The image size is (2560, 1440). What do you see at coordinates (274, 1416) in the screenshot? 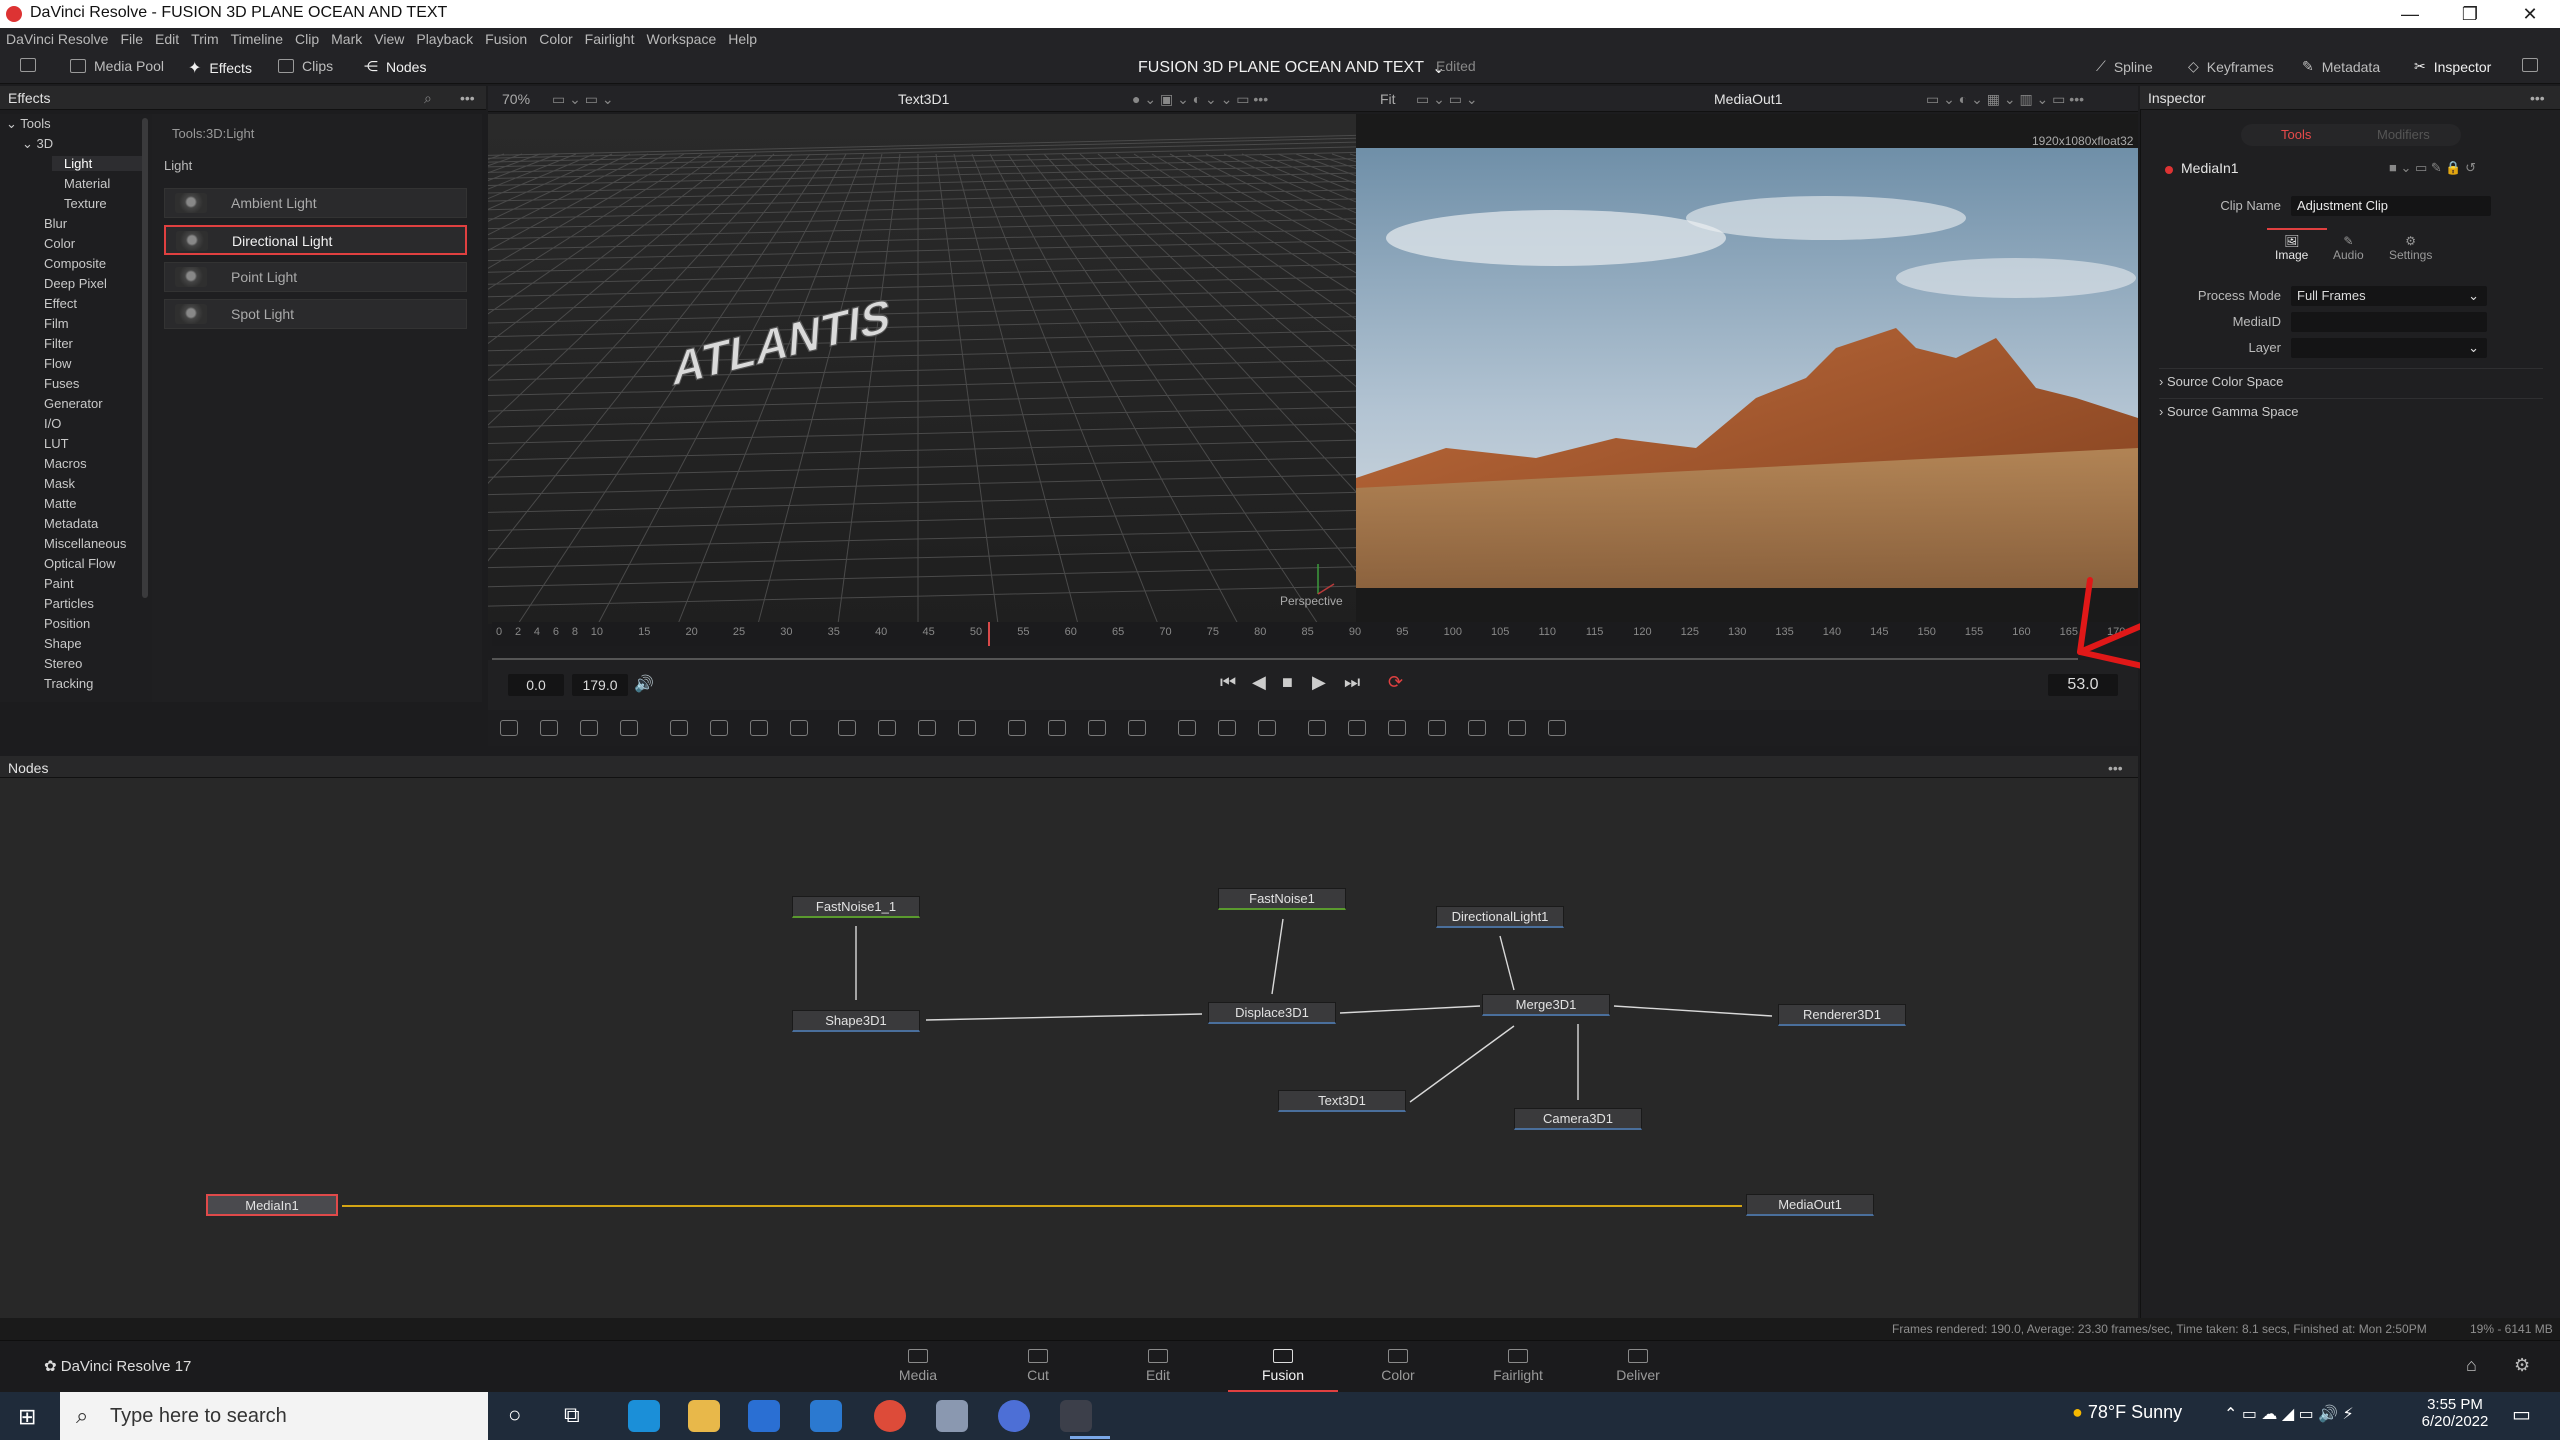
I see `taskbar-search: ⌕ Type here to search` at bounding box center [274, 1416].